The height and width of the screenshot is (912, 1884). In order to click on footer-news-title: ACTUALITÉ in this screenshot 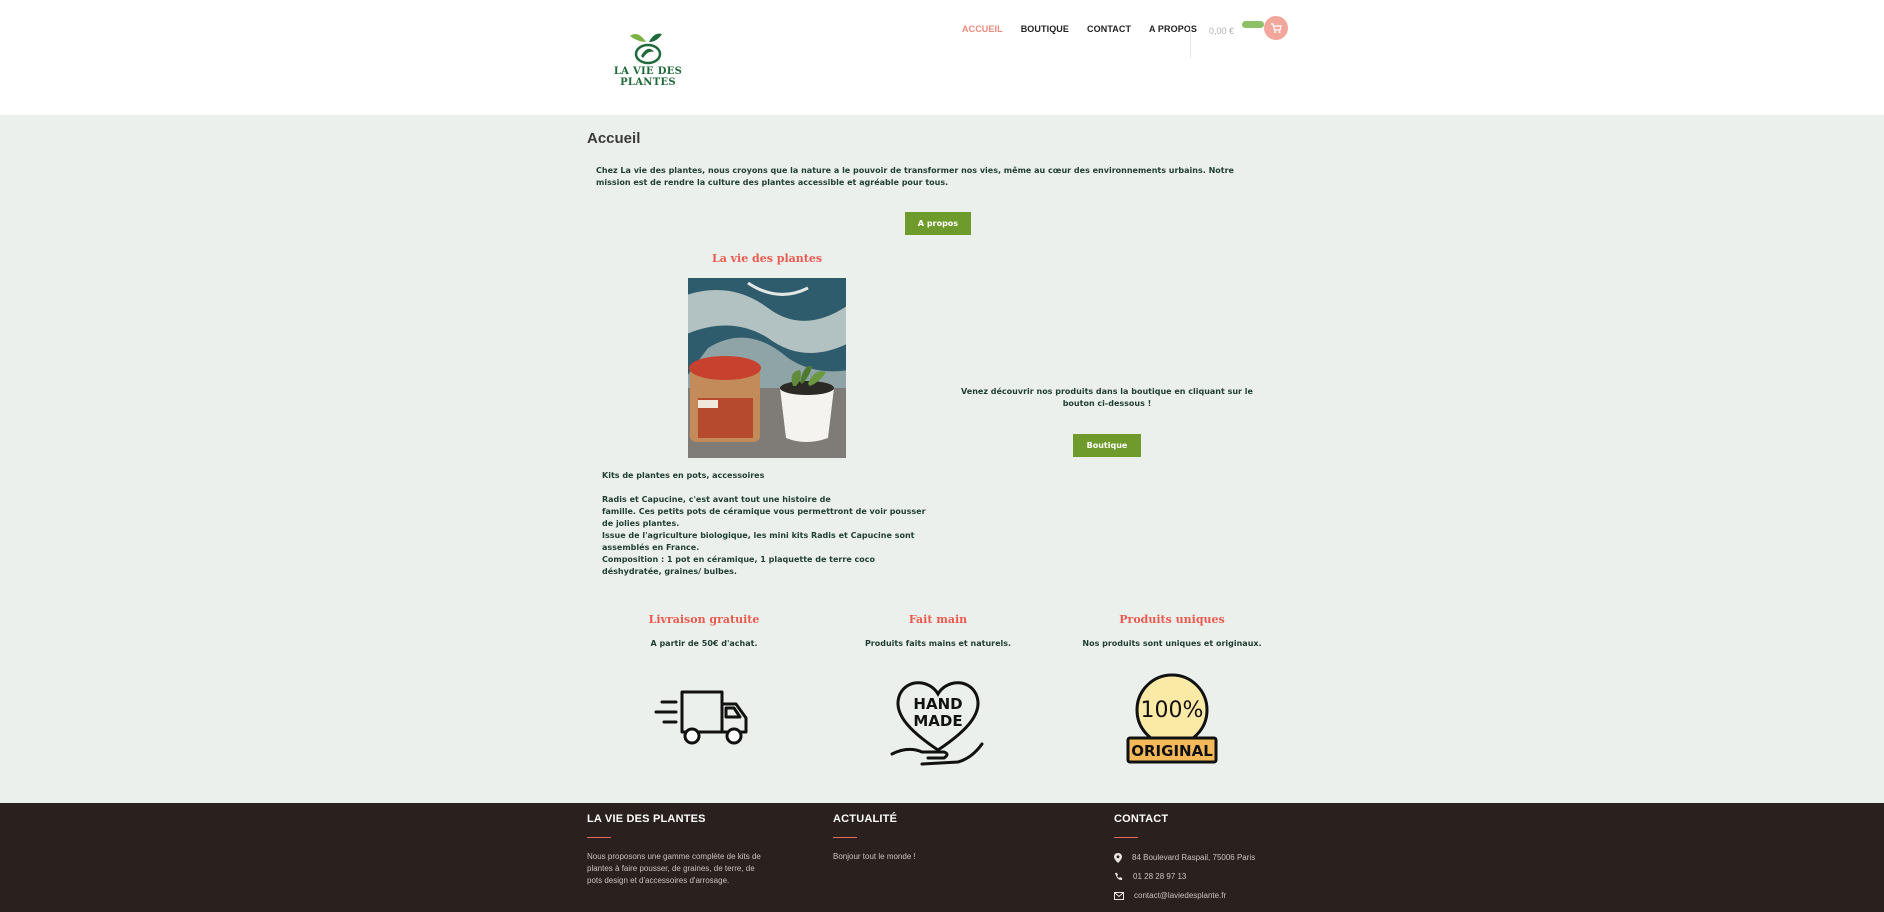, I will do `click(865, 819)`.